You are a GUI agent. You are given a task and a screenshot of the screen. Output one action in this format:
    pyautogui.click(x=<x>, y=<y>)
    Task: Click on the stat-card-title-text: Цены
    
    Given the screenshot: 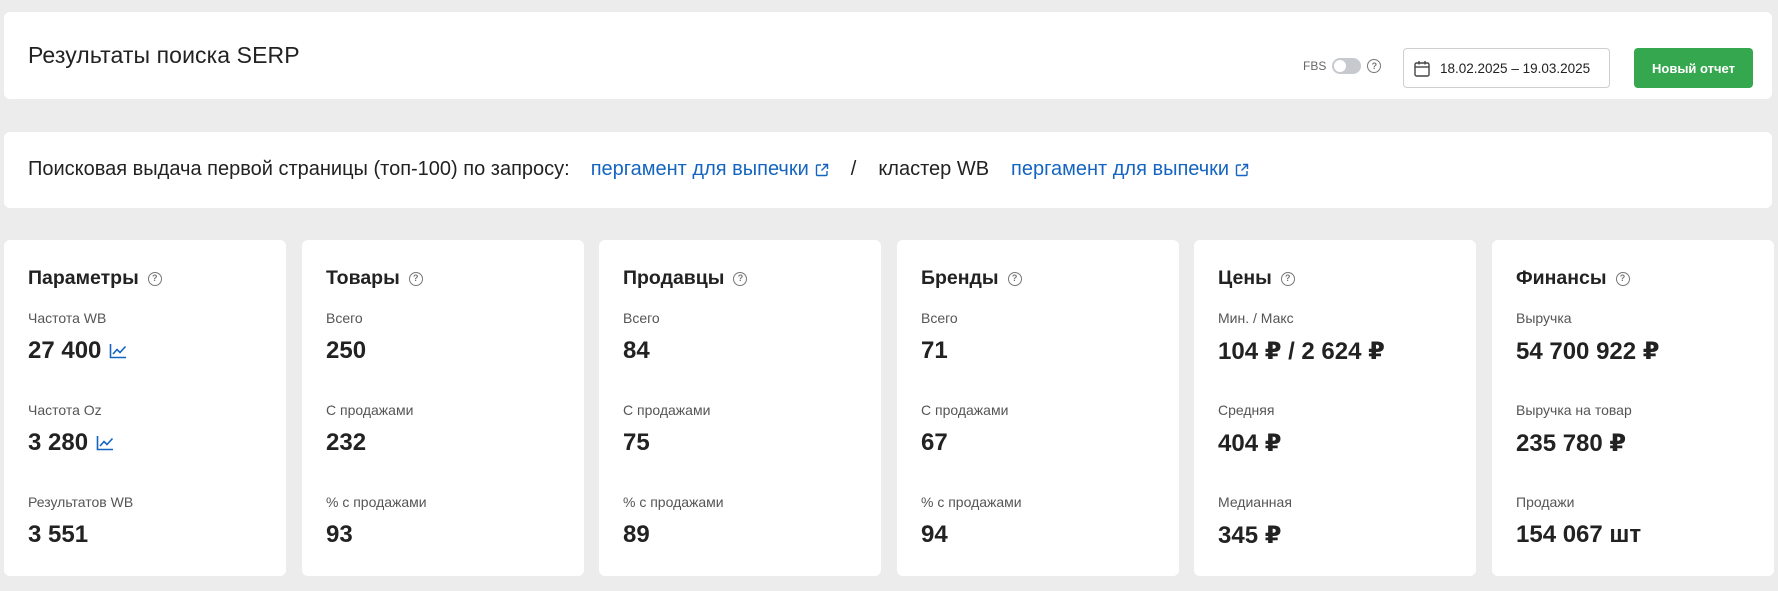 What is the action you would take?
    pyautogui.click(x=1245, y=278)
    